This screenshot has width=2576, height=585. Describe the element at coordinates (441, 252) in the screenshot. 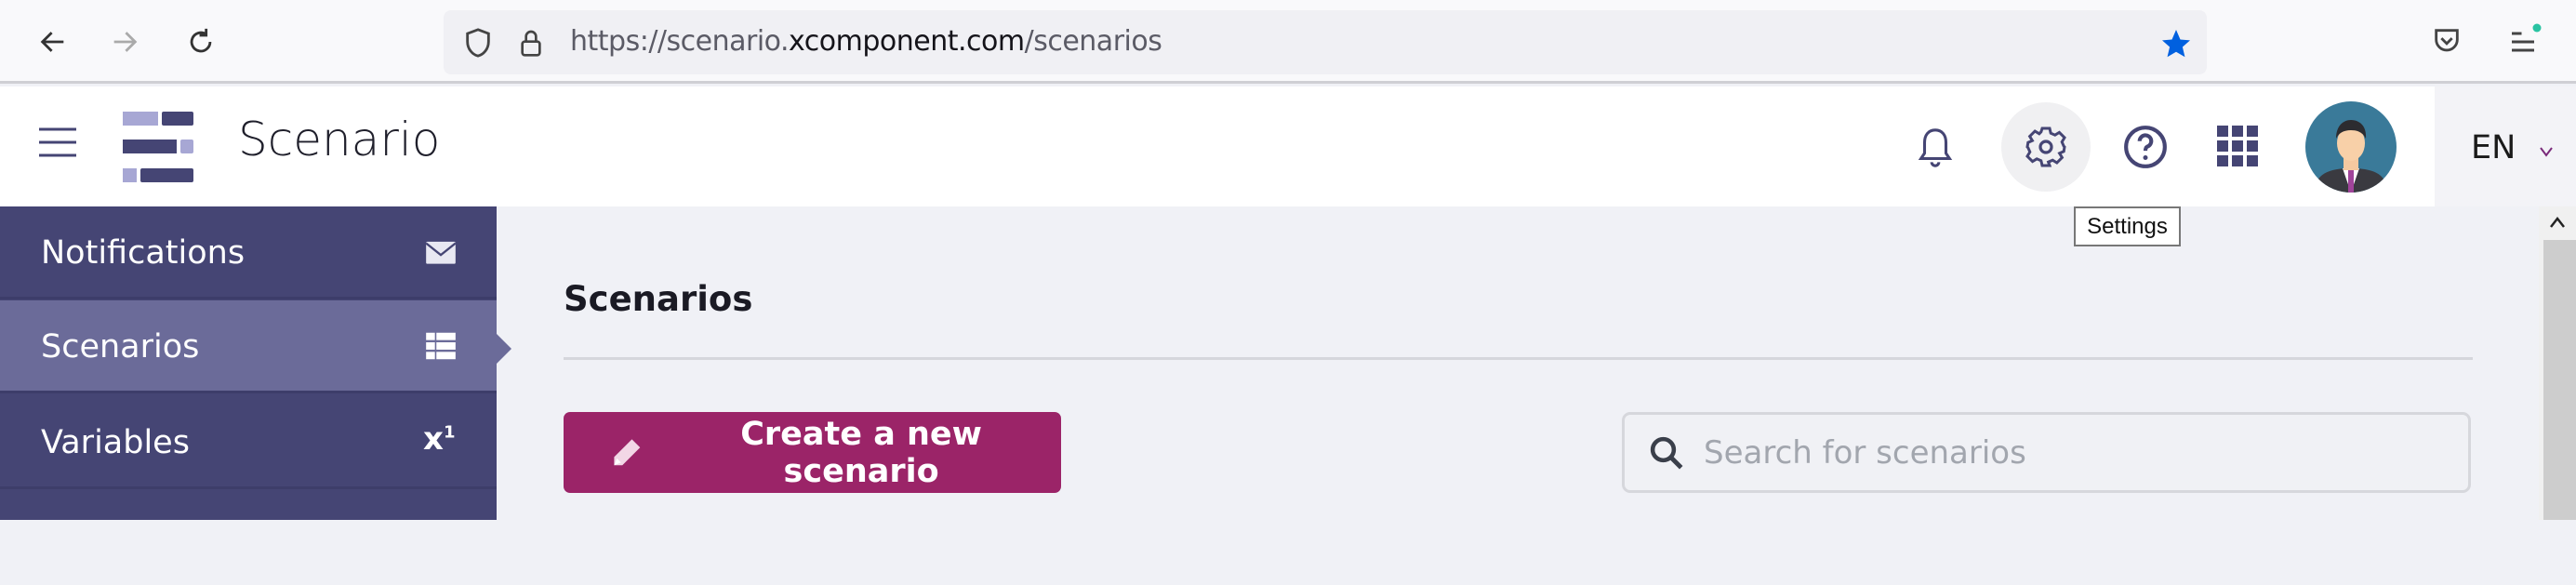

I see `envelope-icon` at that location.